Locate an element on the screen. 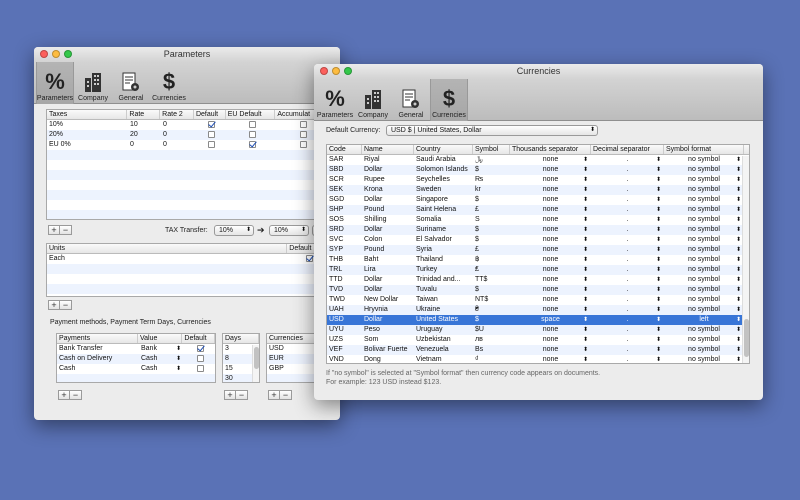 The width and height of the screenshot is (800, 500). col-code: Code is located at coordinates (344, 149).